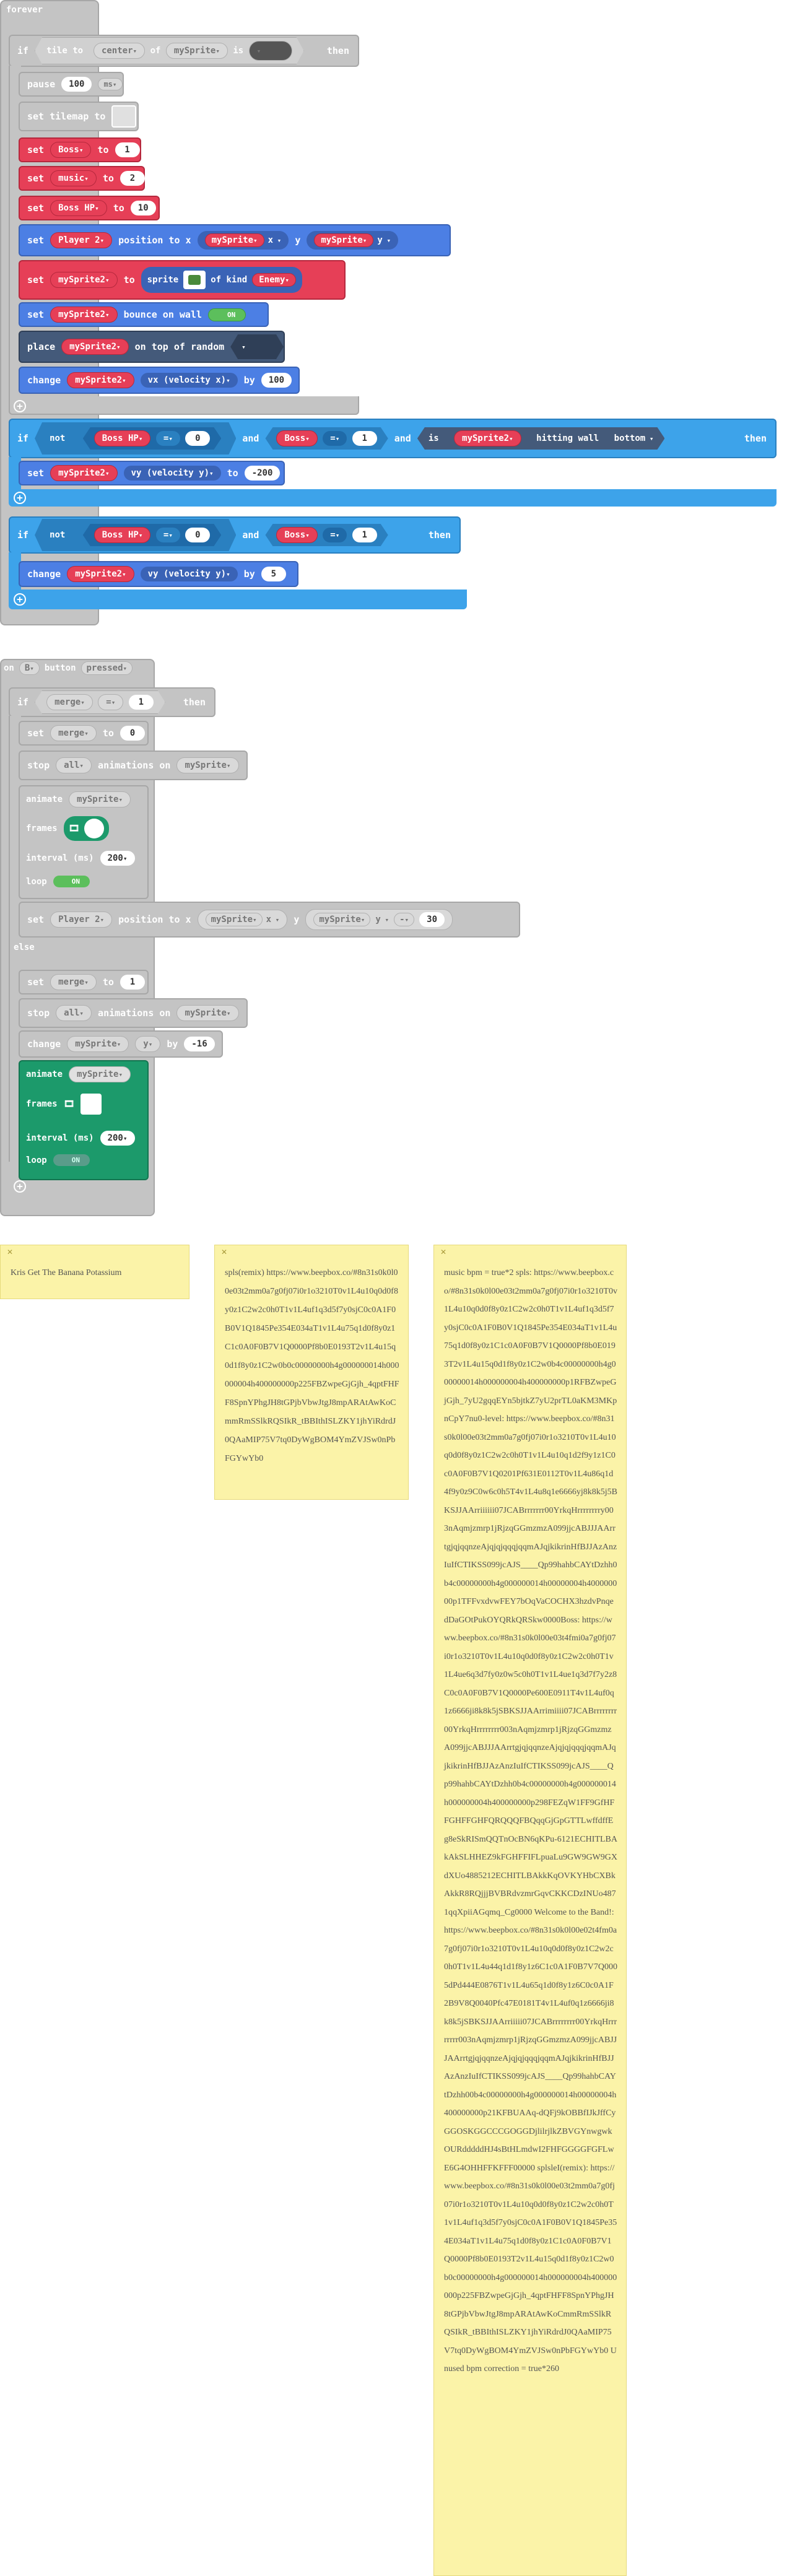 This screenshot has height=2576, width=805. What do you see at coordinates (111, 84) in the screenshot?
I see `pause-unit-dropdown: ms` at bounding box center [111, 84].